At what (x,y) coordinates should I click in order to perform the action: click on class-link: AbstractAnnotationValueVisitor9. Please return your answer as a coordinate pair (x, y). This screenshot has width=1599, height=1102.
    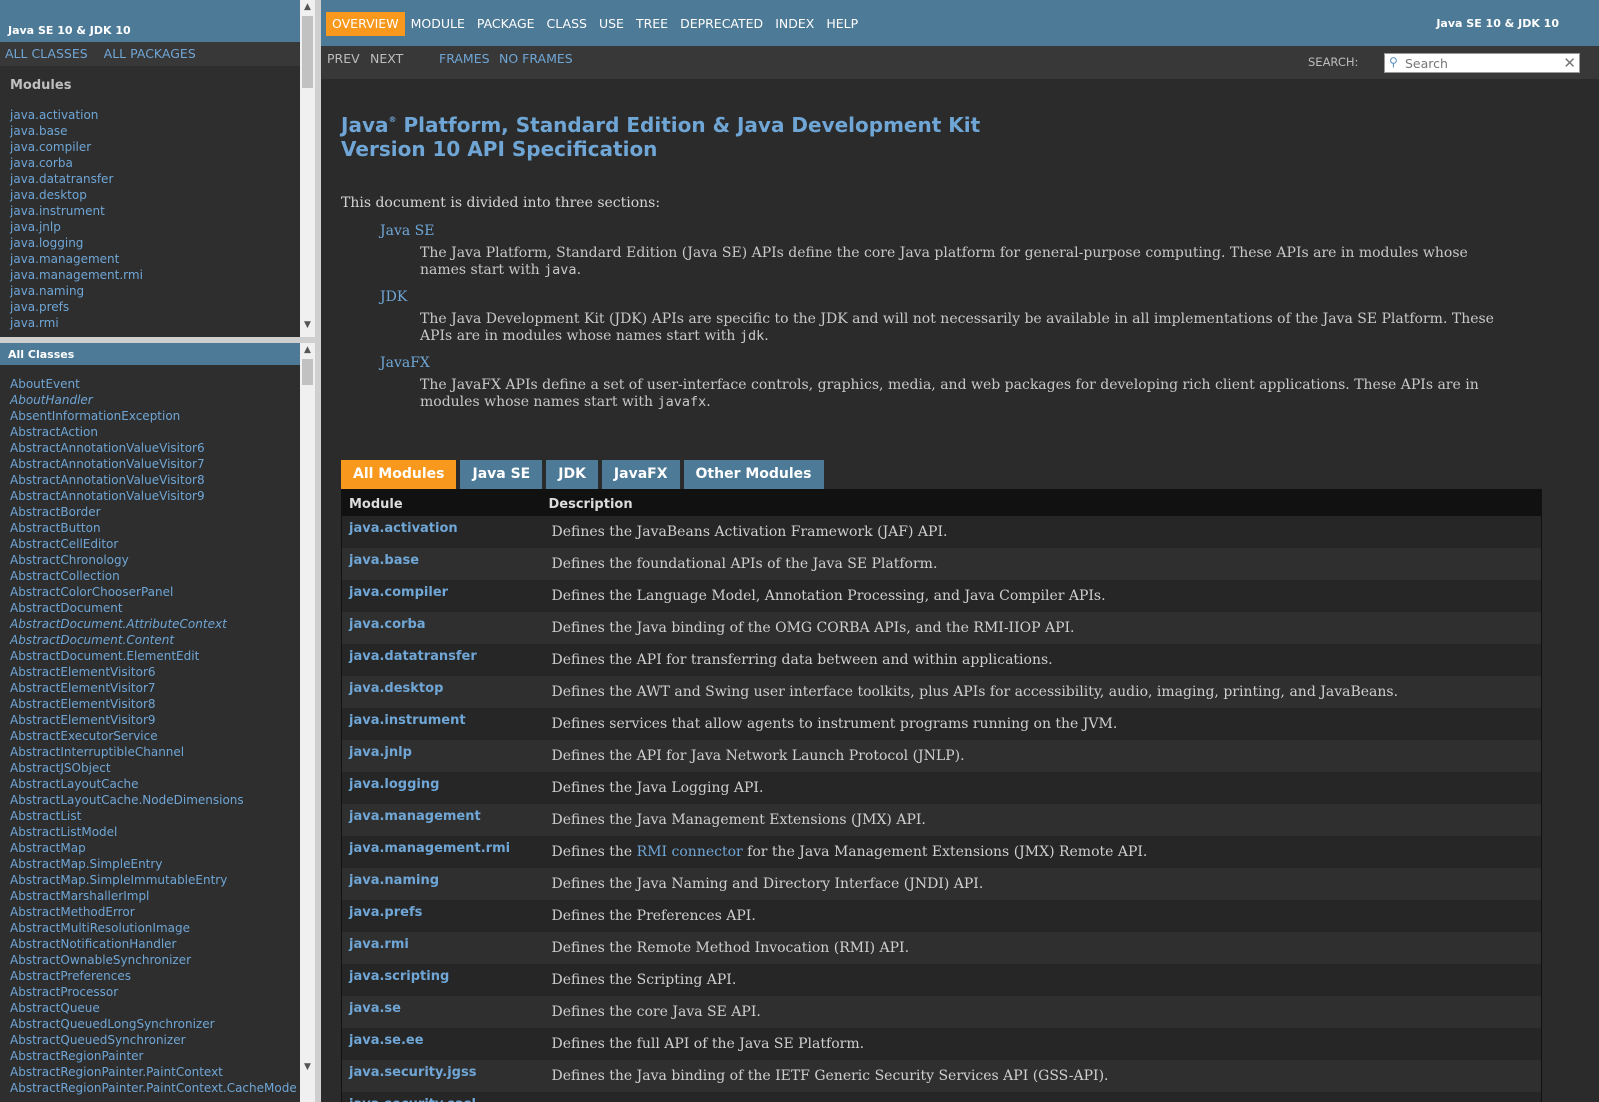
    Looking at the image, I should click on (153, 496).